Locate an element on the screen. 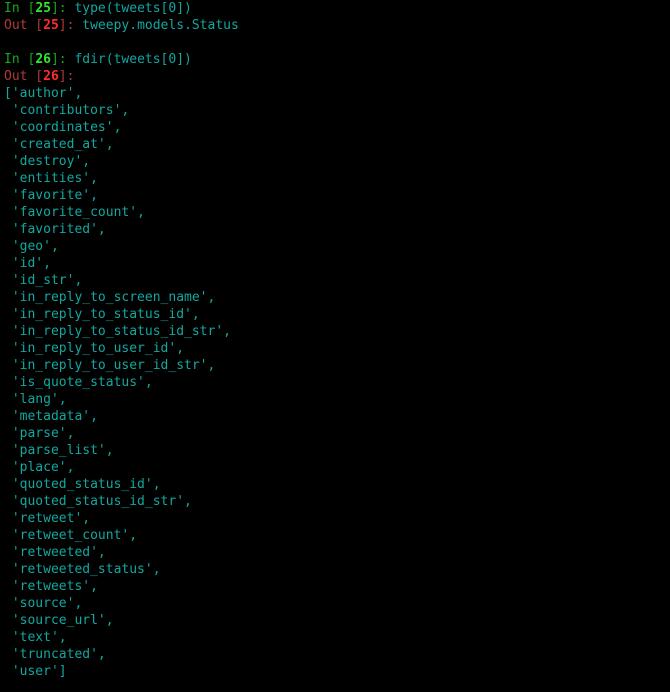  result-list-item: 'in_reply_to_status_id', is located at coordinates (335, 314).